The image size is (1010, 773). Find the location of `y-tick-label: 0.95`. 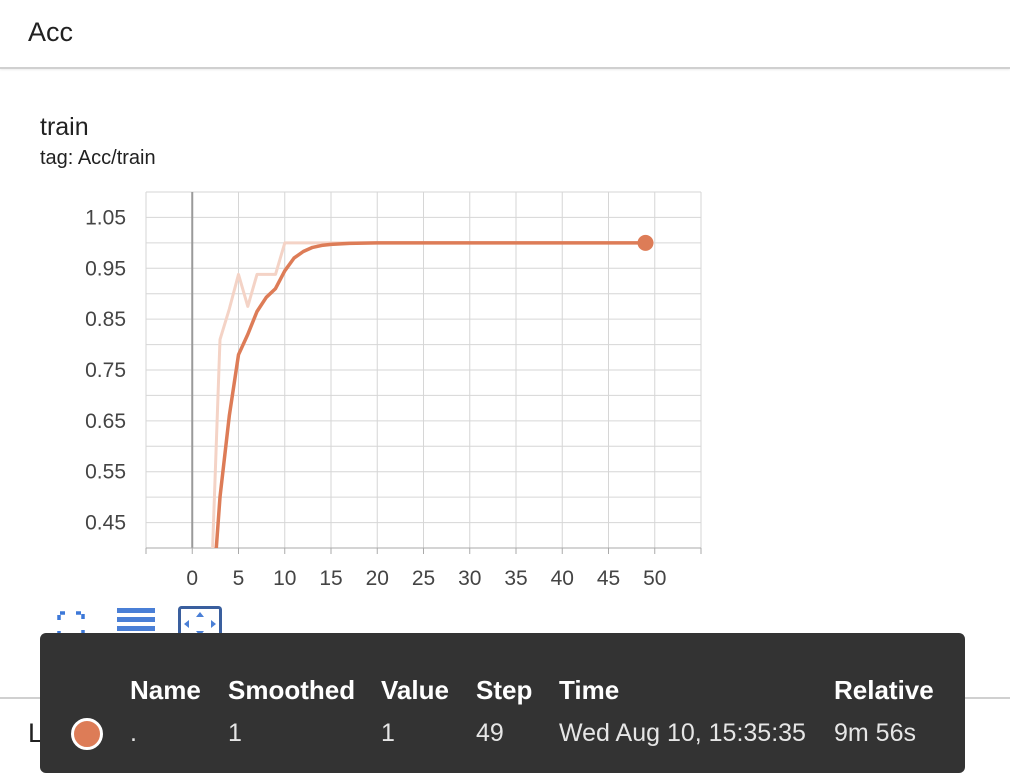

y-tick-label: 0.95 is located at coordinates (105, 268).